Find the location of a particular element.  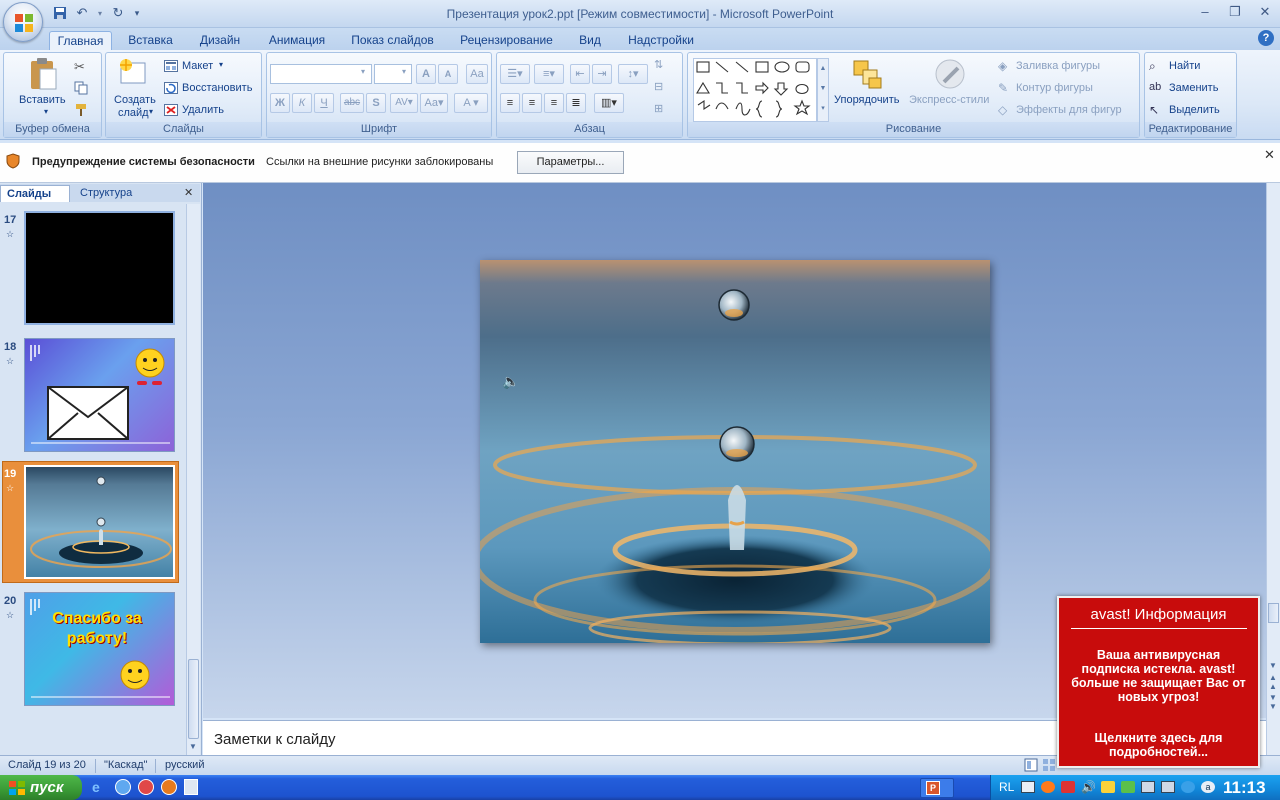

shrink-font-icon: A is located at coordinates (448, 74).